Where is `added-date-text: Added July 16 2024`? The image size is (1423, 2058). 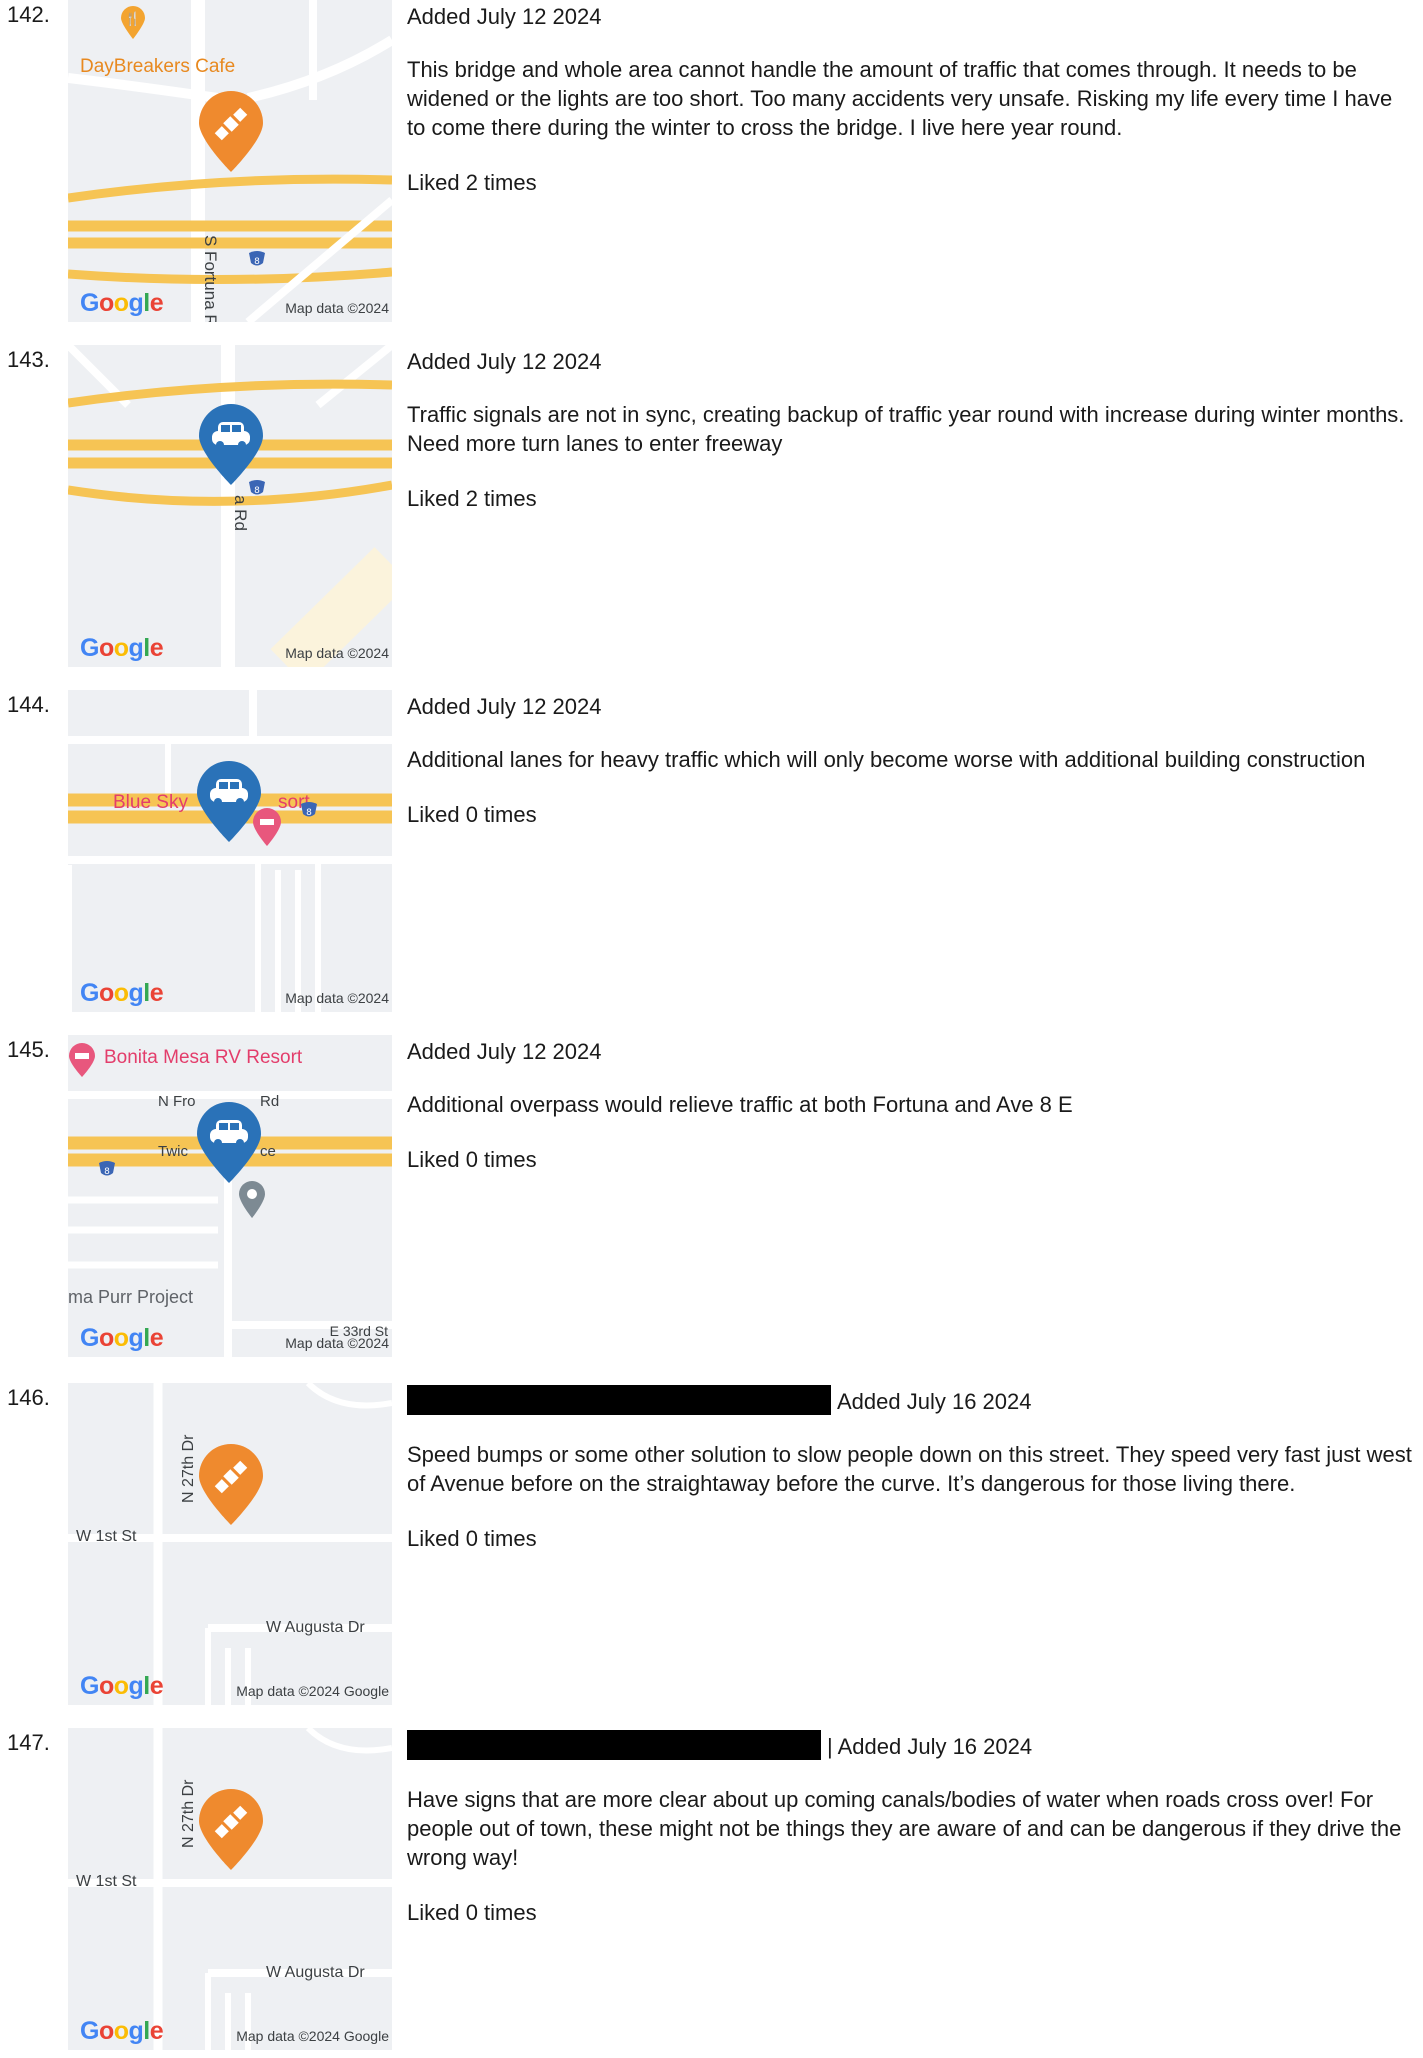 added-date-text: Added July 16 2024 is located at coordinates (934, 1401).